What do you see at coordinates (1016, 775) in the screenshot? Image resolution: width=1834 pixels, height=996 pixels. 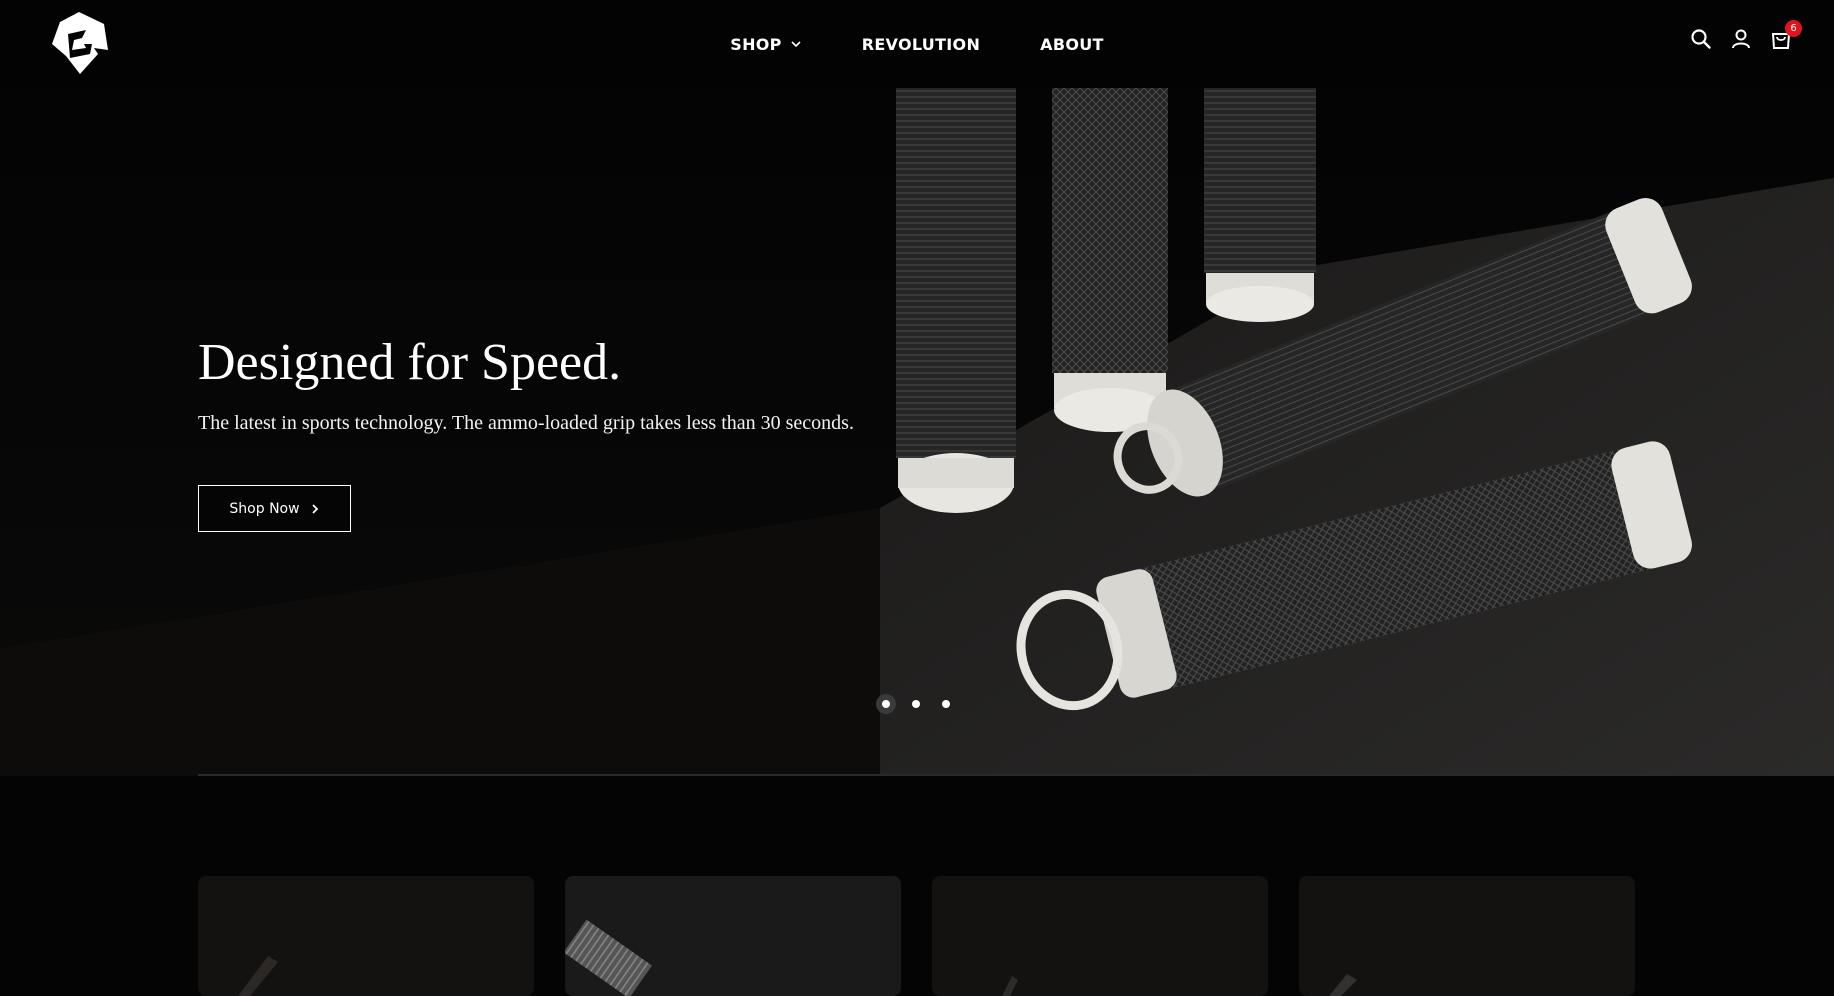 I see `hero-divider` at bounding box center [1016, 775].